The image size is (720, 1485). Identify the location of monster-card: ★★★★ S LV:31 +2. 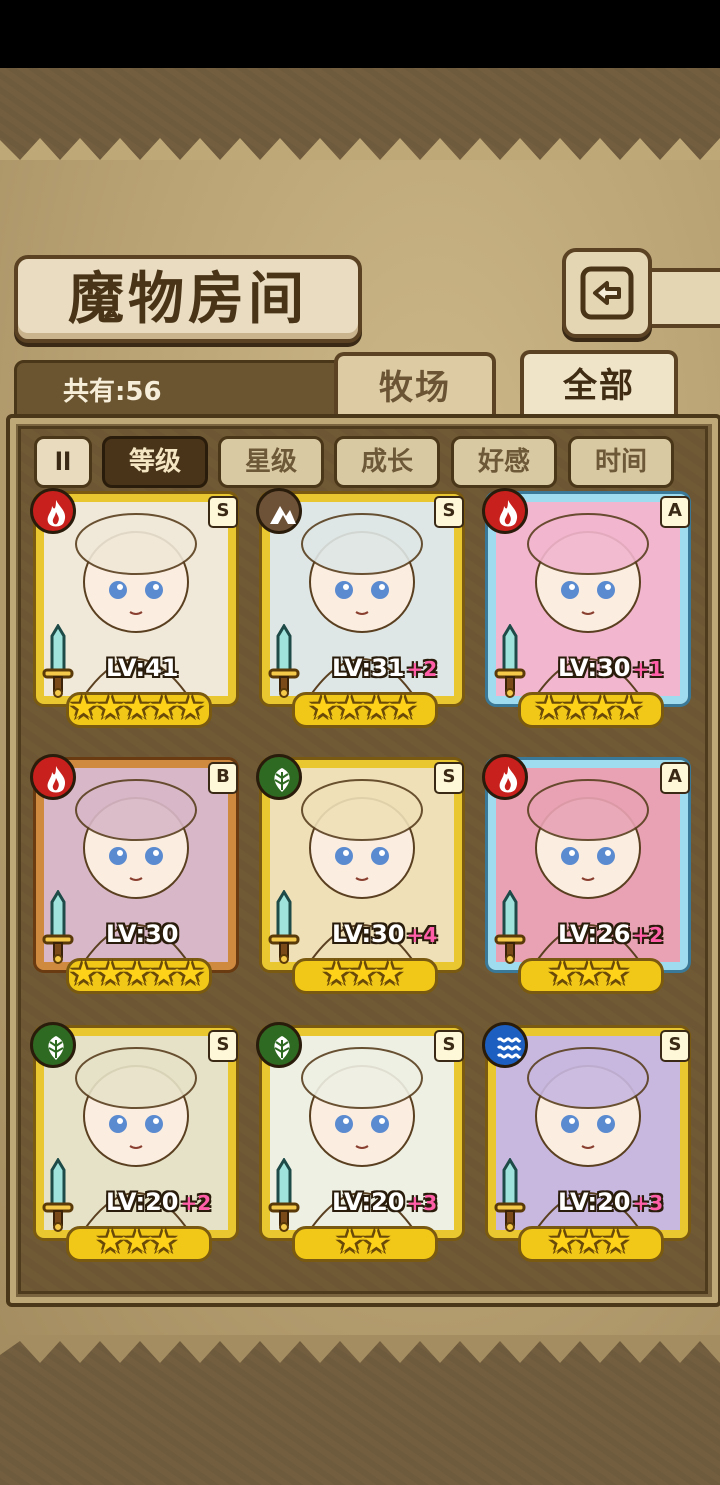
(362, 608).